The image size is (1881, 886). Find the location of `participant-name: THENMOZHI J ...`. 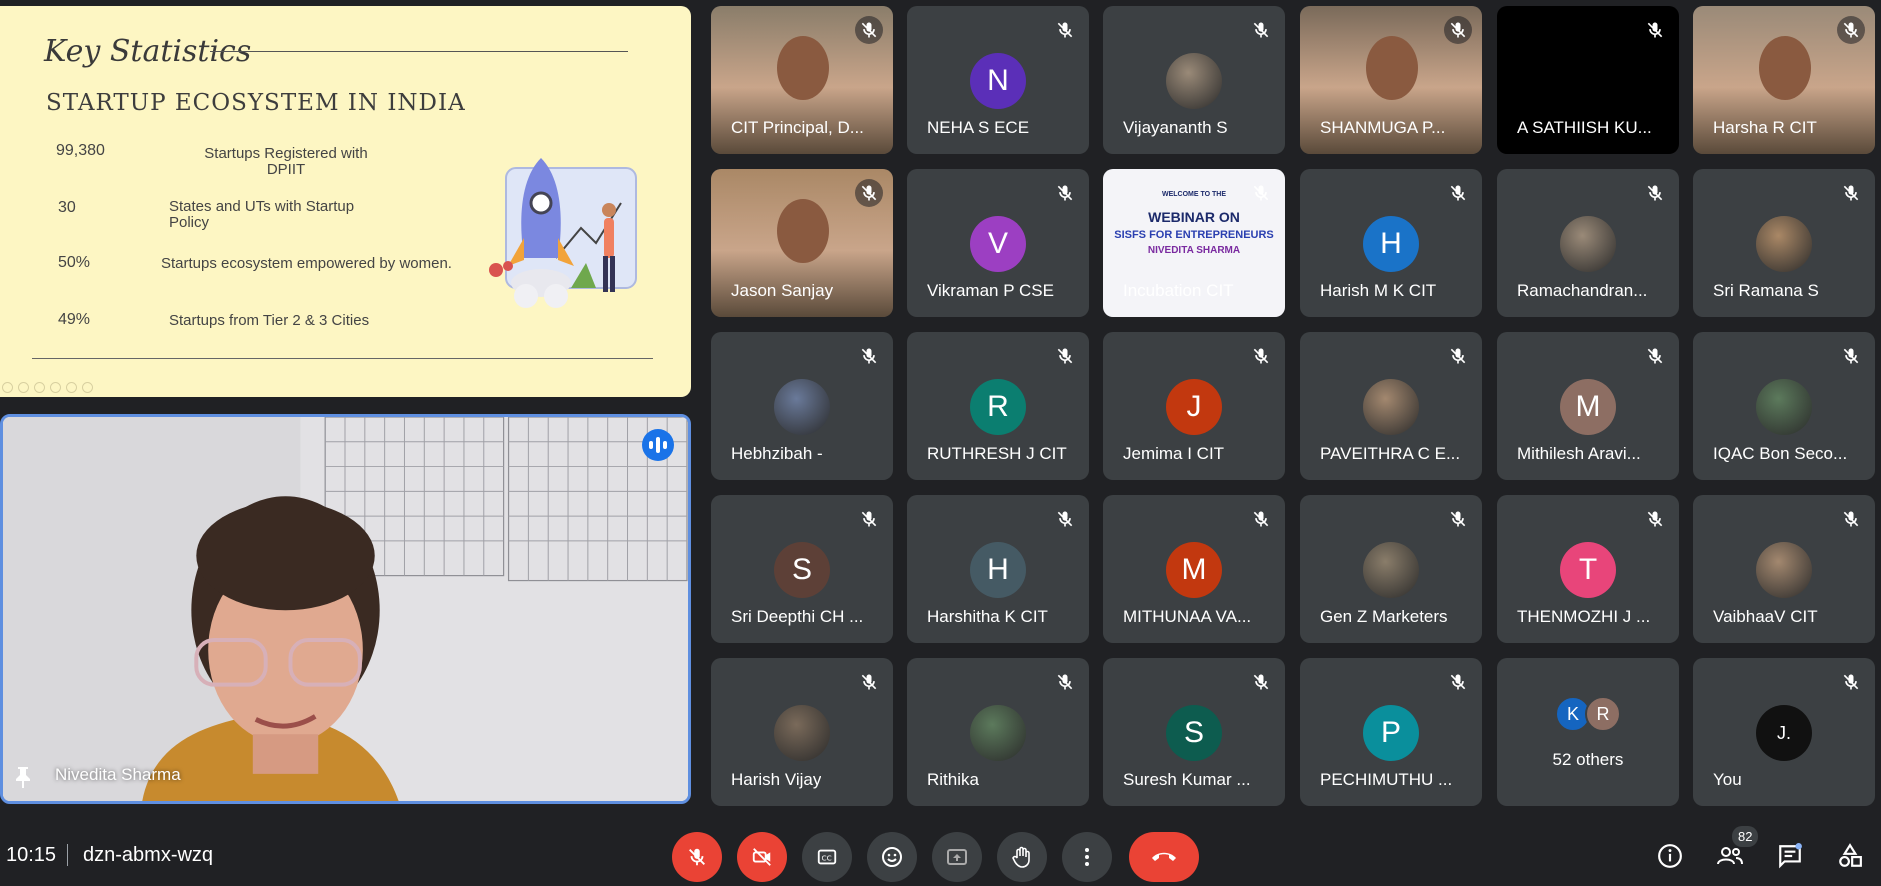

participant-name: THENMOZHI J ... is located at coordinates (1584, 616).